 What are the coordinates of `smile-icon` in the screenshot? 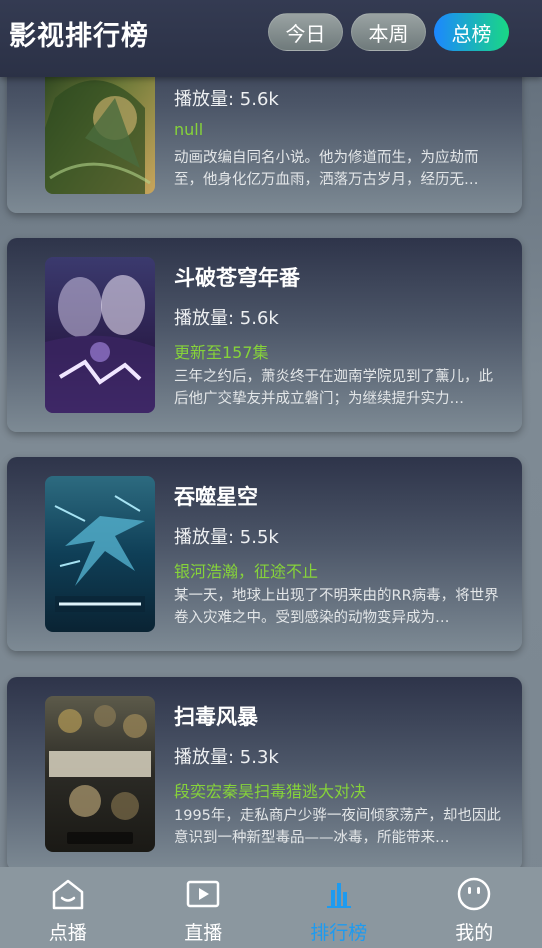 It's located at (474, 894).